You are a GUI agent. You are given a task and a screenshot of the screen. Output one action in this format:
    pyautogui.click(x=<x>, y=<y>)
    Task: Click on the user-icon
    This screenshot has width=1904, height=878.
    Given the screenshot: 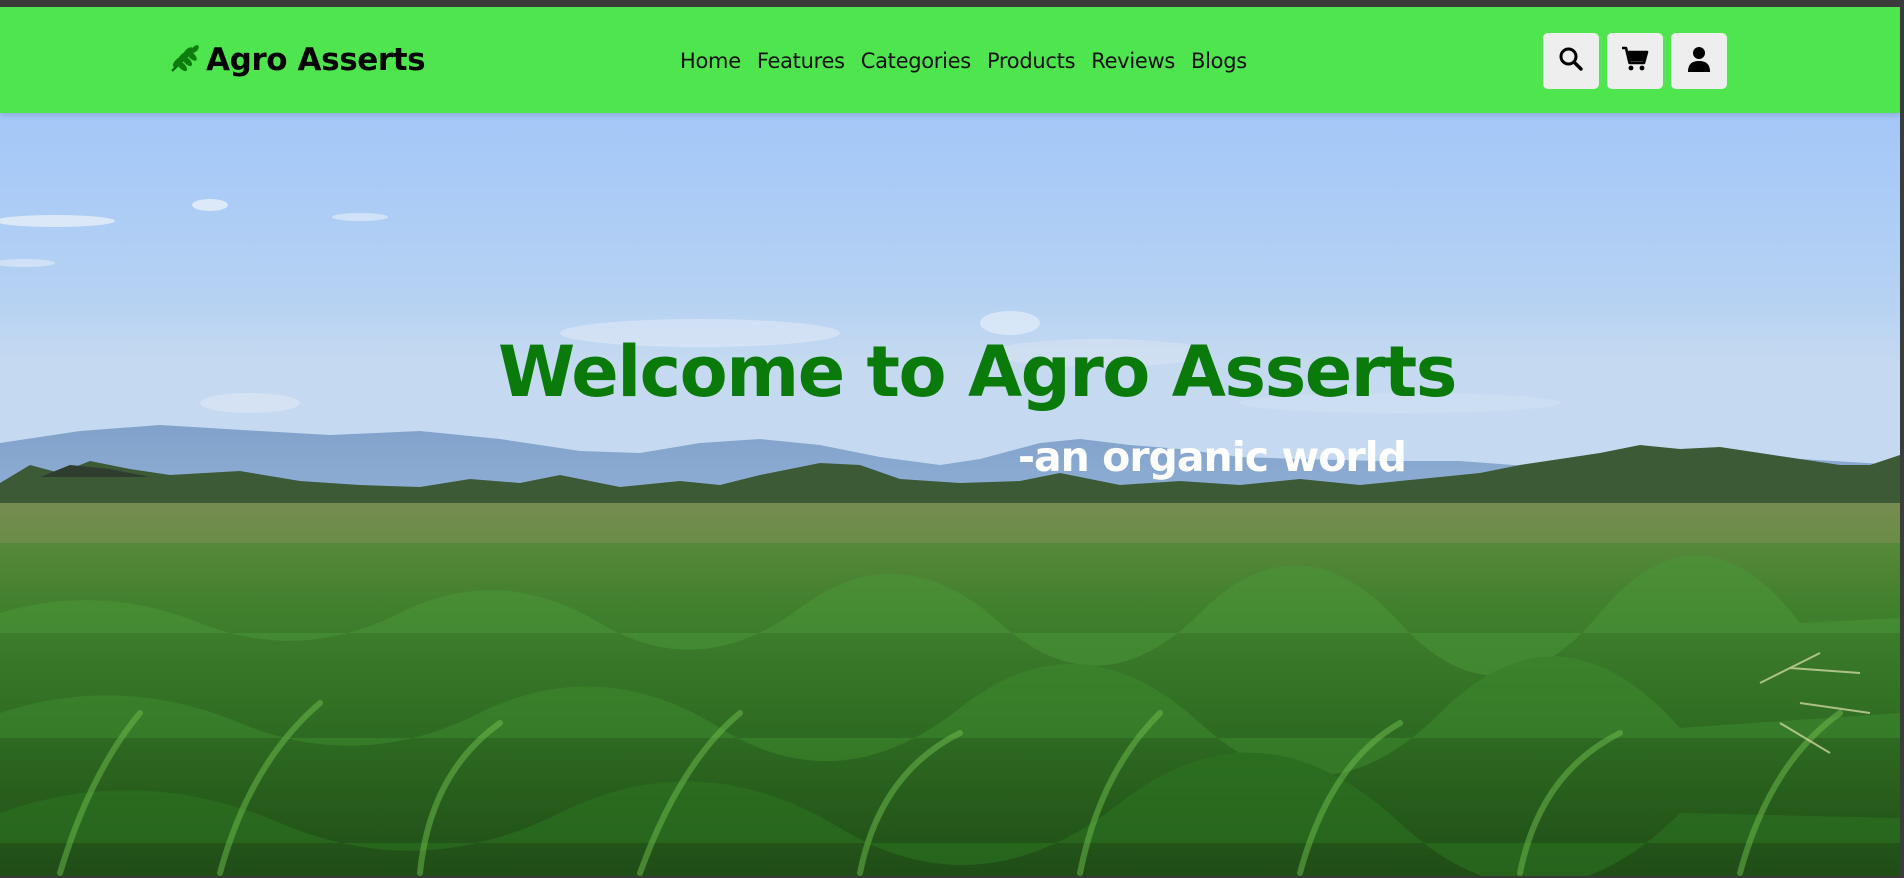 What is the action you would take?
    pyautogui.click(x=1699, y=61)
    